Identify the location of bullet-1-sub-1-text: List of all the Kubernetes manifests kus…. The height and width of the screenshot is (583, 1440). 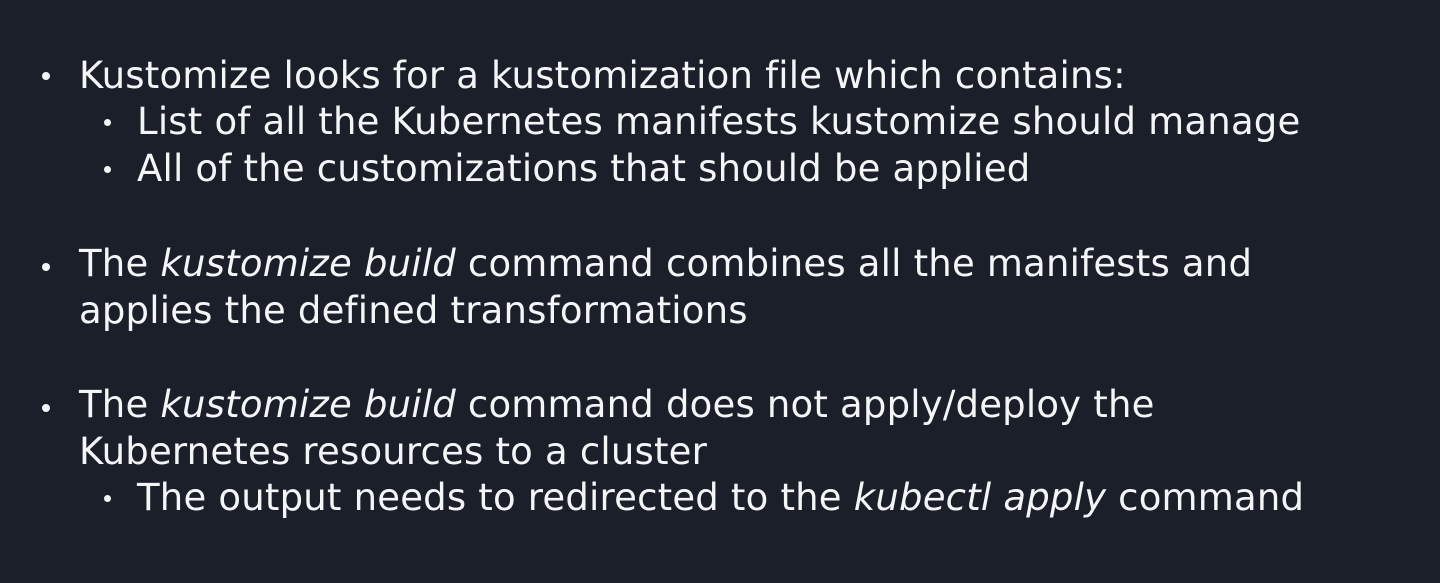
(719, 121).